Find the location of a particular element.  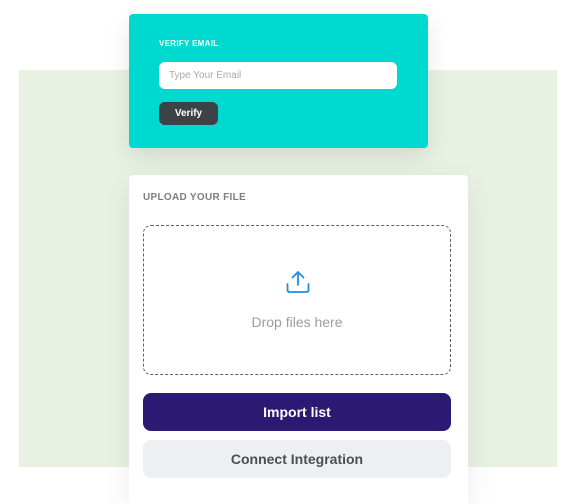

verify-button: Verify is located at coordinates (188, 113).